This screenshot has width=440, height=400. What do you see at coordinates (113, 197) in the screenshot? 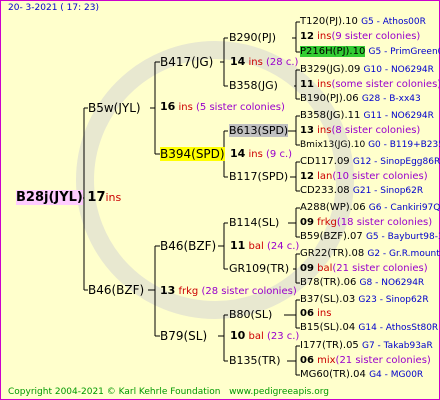
I see `root-ins: ins` at bounding box center [113, 197].